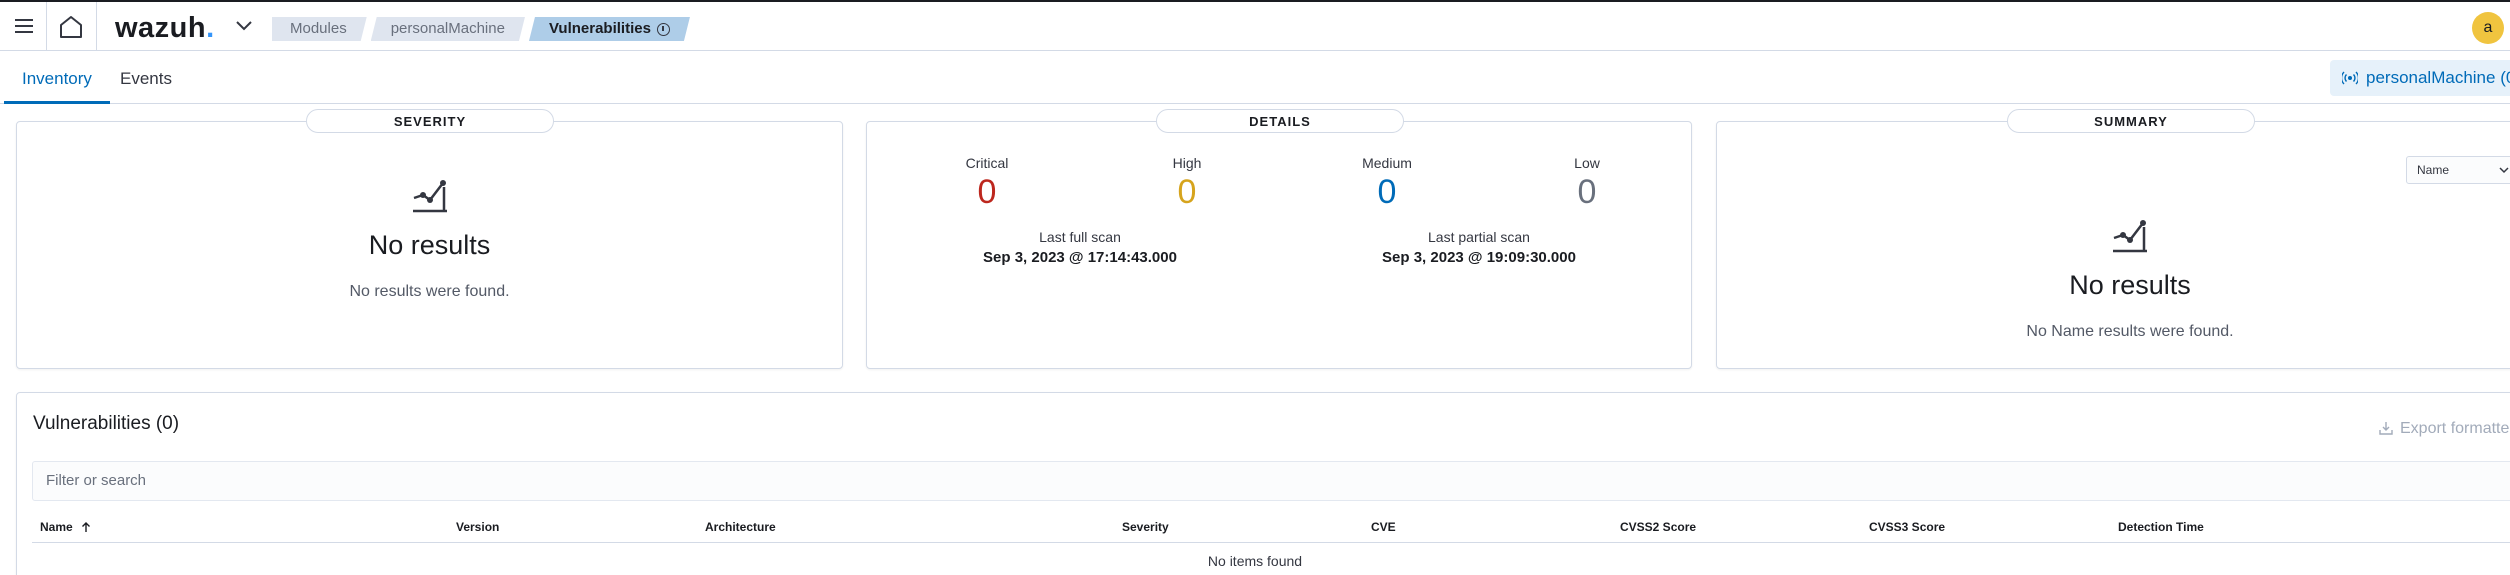 This screenshot has height=575, width=2510. I want to click on stat-label: Critical, so click(987, 163).